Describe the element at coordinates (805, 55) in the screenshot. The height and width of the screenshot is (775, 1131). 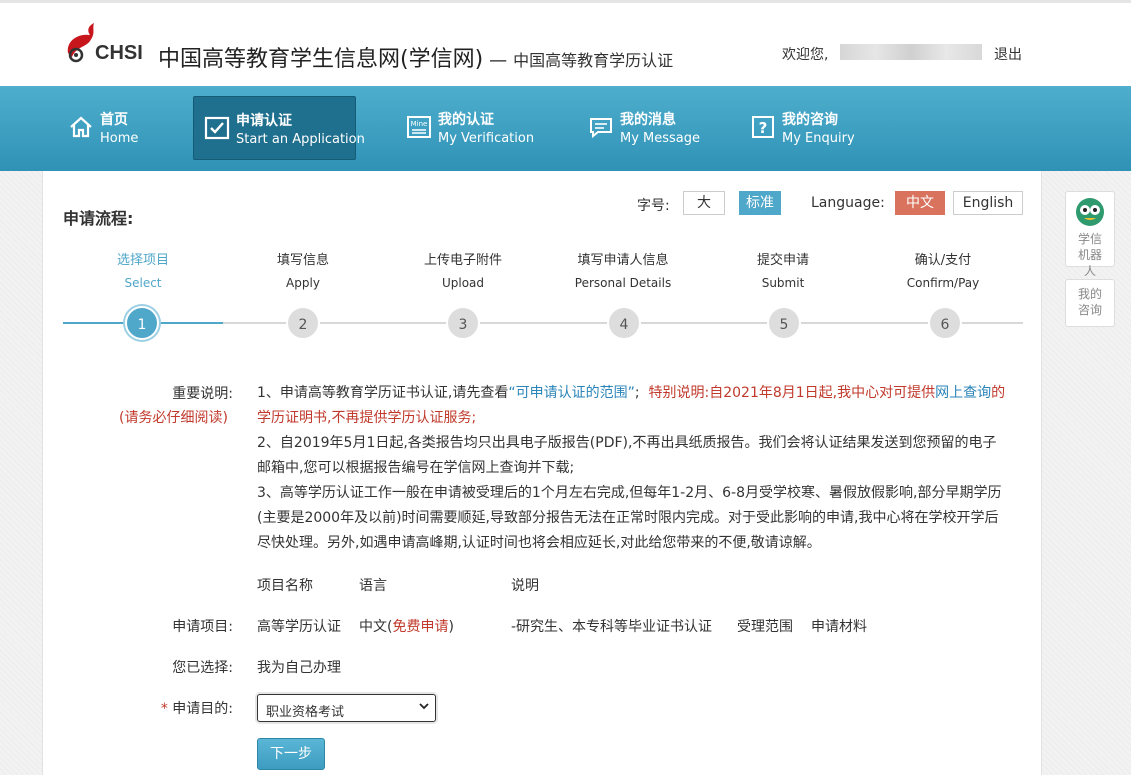
I see `welcome-text: 欢迎您,` at that location.